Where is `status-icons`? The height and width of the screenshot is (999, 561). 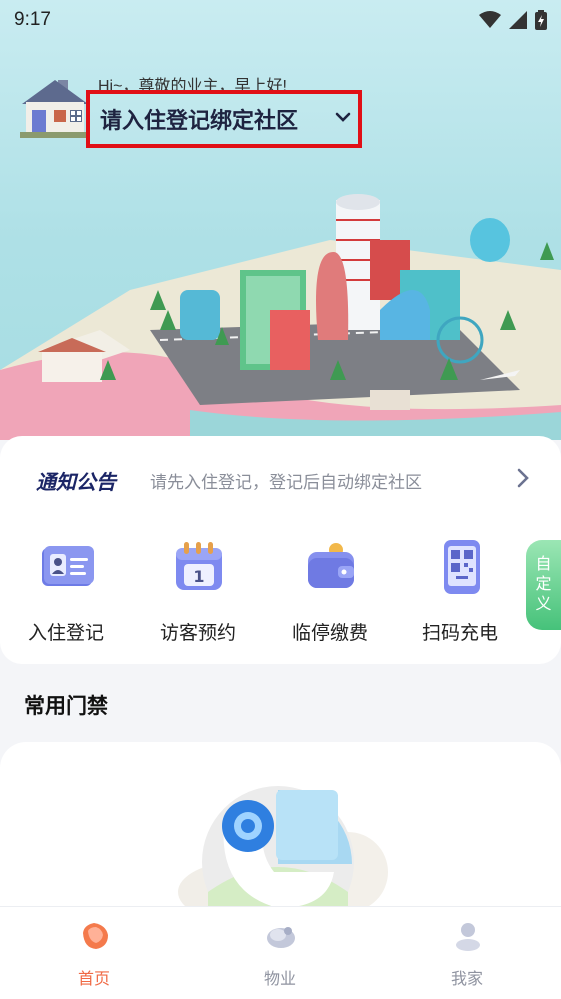
status-icons is located at coordinates (513, 20).